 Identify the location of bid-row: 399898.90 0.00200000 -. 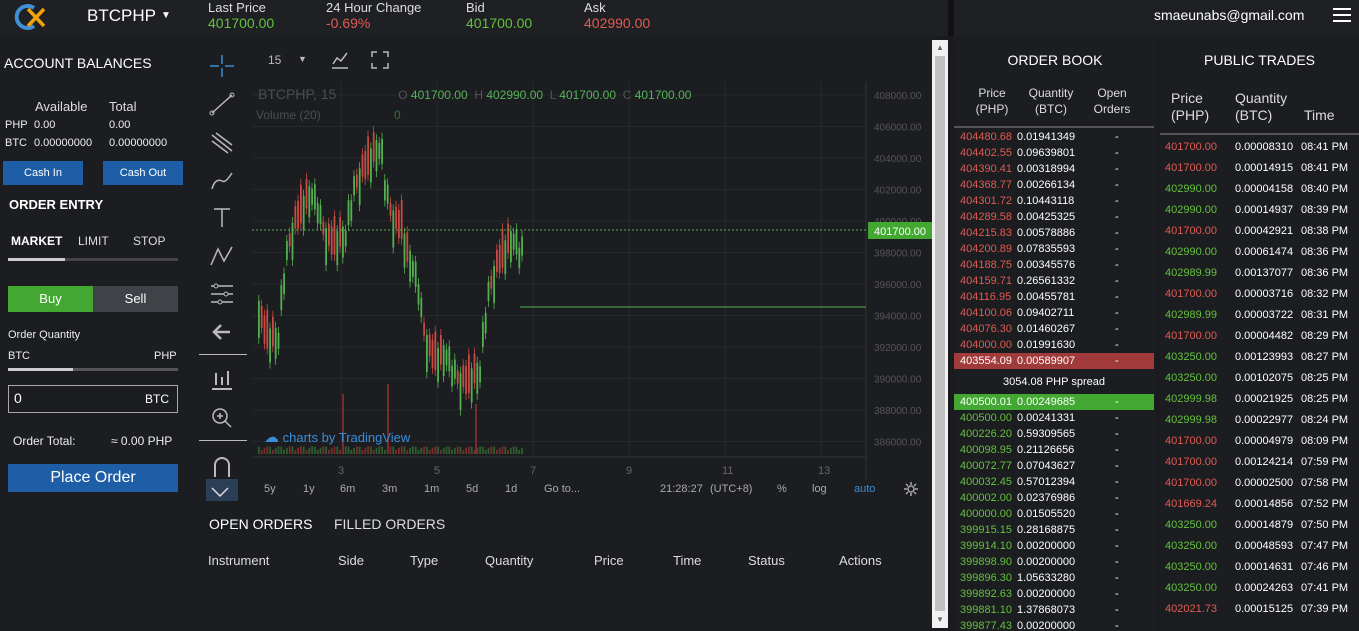
(1054, 562).